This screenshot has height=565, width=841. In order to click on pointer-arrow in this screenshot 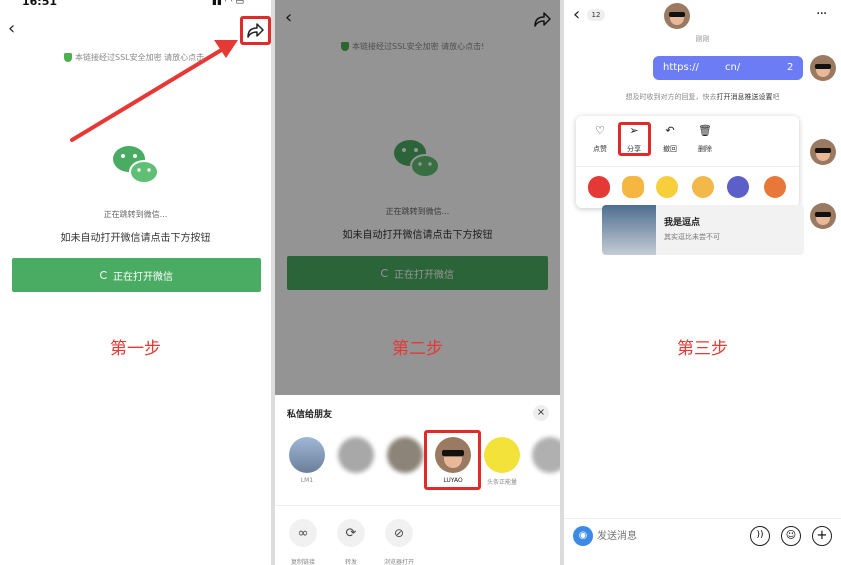, I will do `click(154, 91)`.